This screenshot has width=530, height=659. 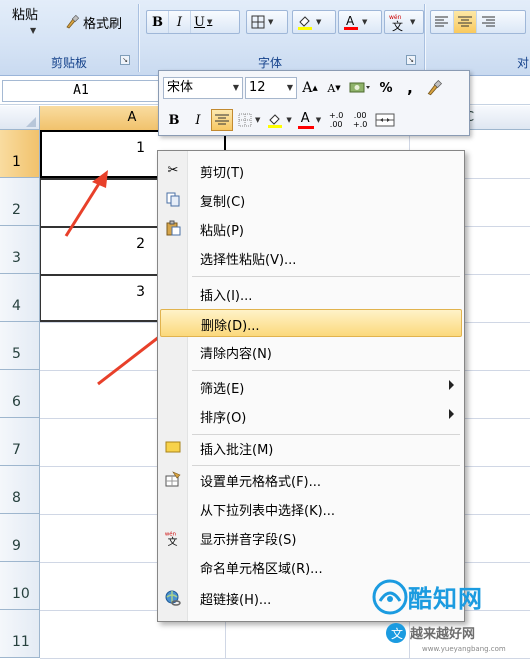 I want to click on watermark-badge-icon: 文, so click(x=396, y=633).